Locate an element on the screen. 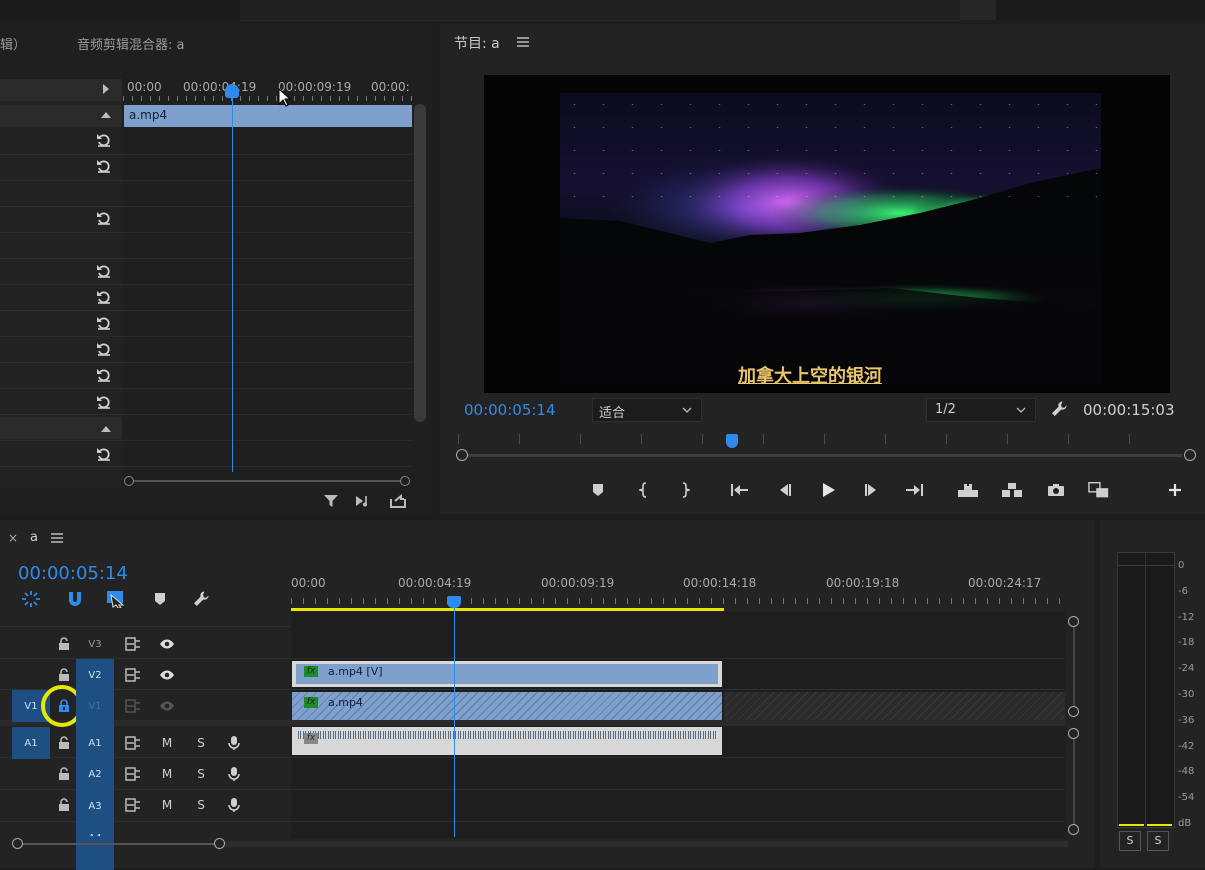  export-frame-button is located at coordinates (1056, 490).